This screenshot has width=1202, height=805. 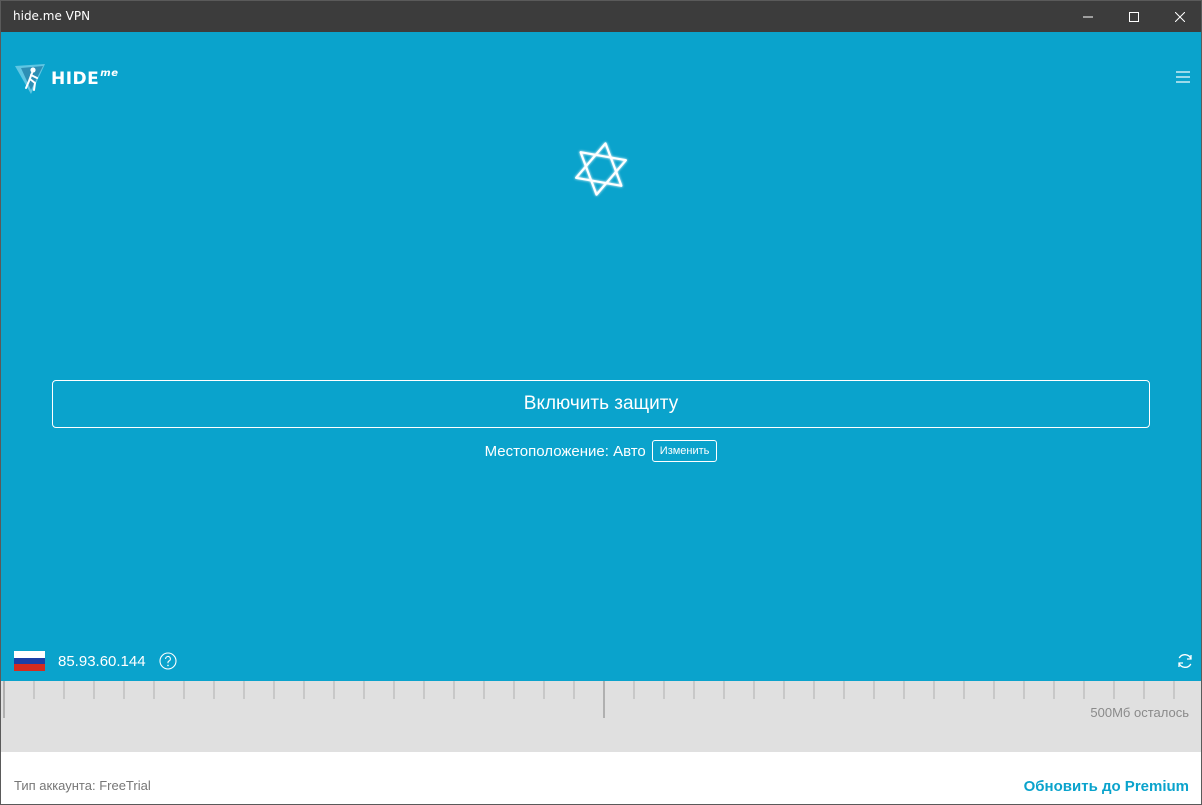 I want to click on enable-protection-button: Включить защиту, so click(x=601, y=404).